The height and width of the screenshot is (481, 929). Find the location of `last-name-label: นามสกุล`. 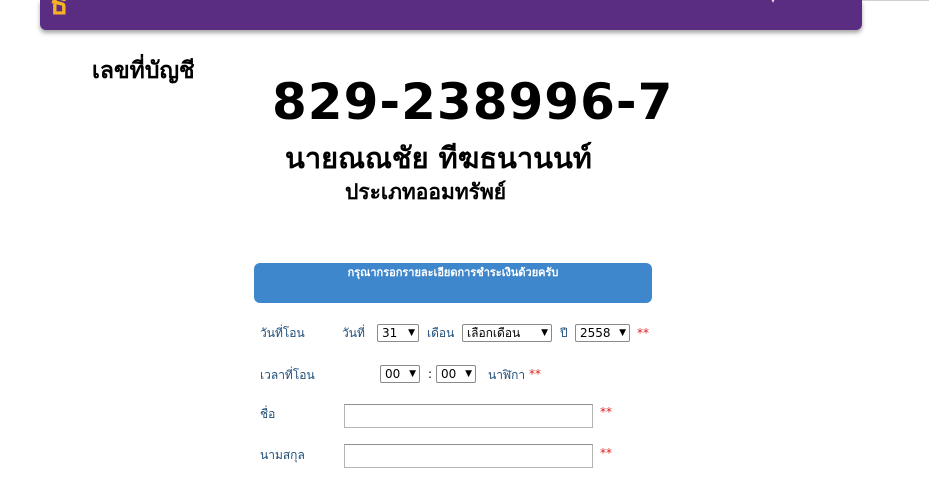

last-name-label: นามสกุล is located at coordinates (282, 455).